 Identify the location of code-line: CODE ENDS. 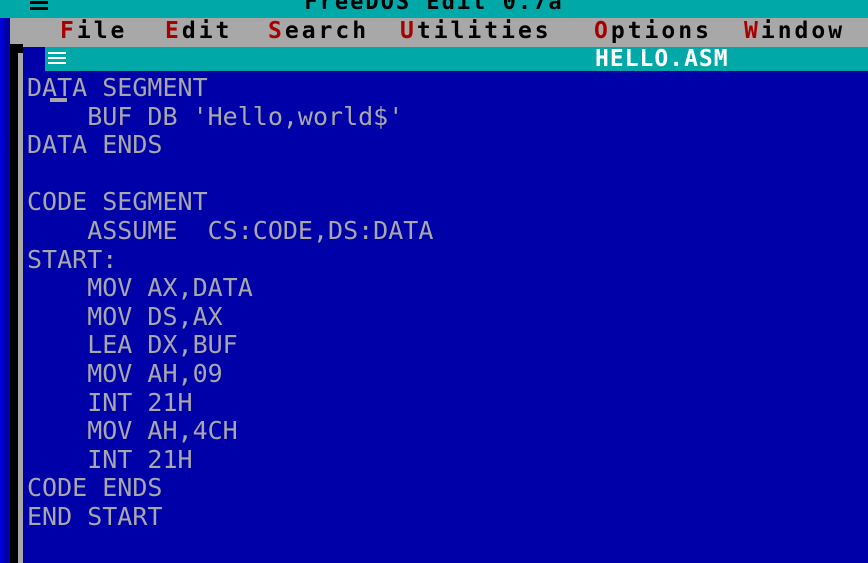
(95, 488).